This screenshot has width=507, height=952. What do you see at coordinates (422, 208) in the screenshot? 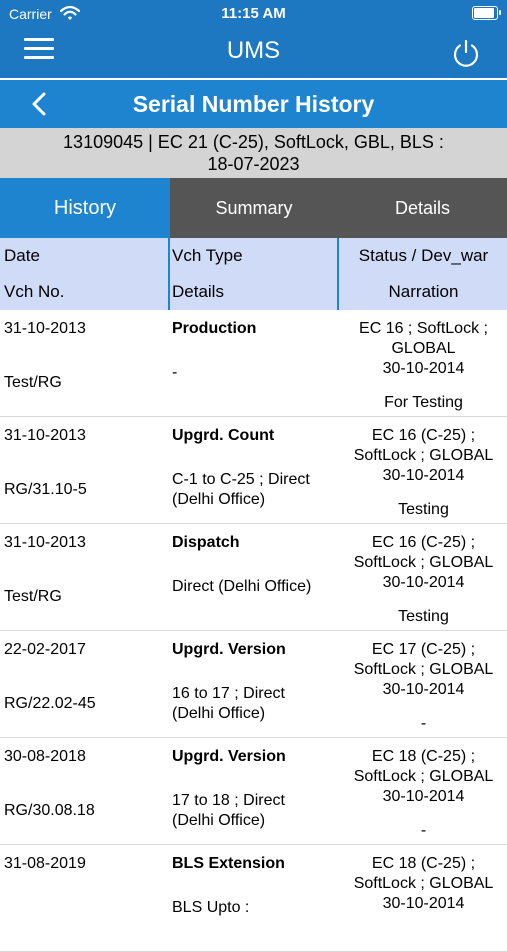
I see `tab-details: Details` at bounding box center [422, 208].